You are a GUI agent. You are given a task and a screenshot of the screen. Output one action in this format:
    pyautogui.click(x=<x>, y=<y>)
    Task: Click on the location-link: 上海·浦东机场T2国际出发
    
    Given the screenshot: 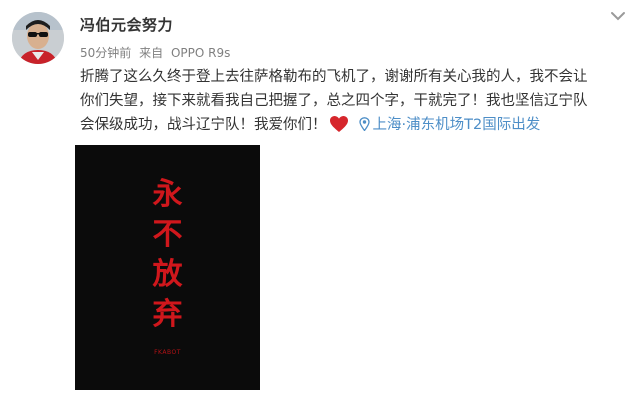 What is the action you would take?
    pyautogui.click(x=446, y=125)
    